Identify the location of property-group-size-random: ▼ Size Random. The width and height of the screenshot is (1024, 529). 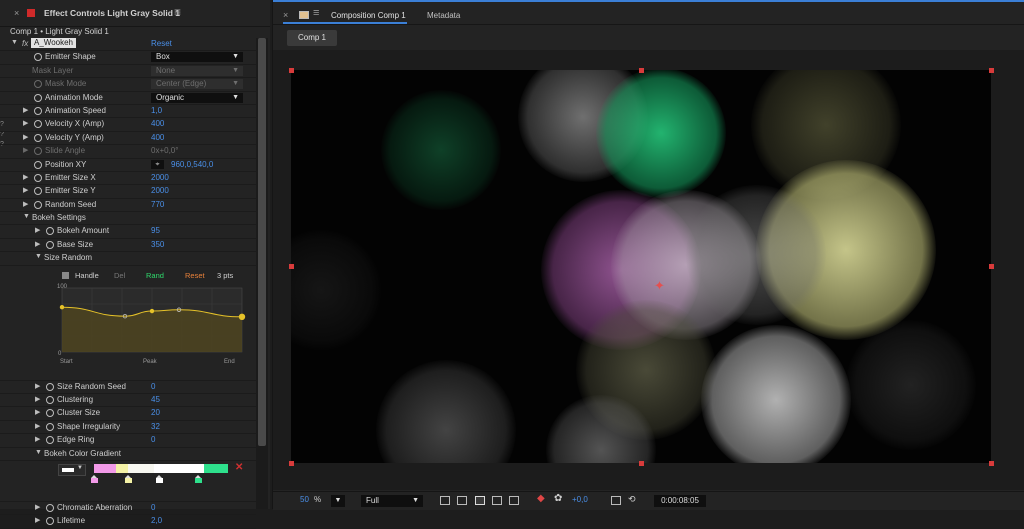
(128, 259).